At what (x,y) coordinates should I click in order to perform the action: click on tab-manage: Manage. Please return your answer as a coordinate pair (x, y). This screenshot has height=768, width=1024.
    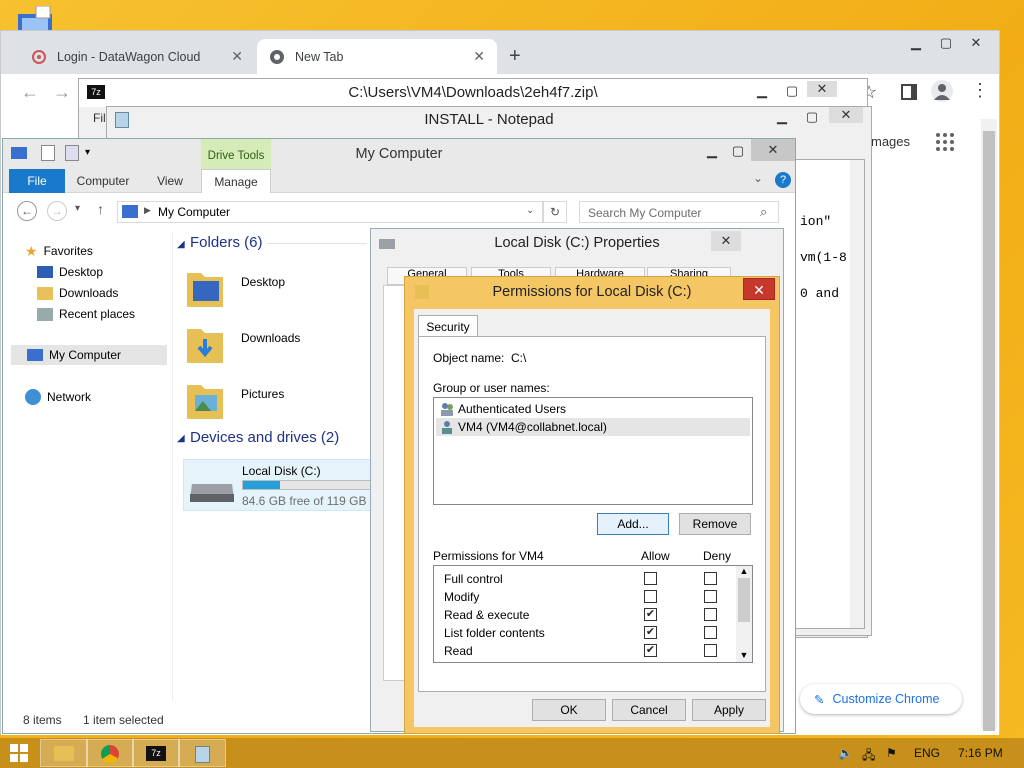
    Looking at the image, I should click on (236, 181).